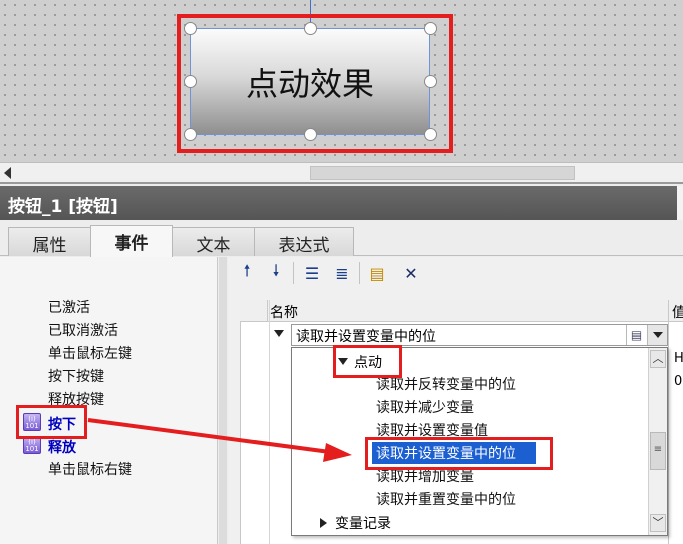 This screenshot has height=544, width=683. What do you see at coordinates (411, 273) in the screenshot?
I see `delete-icon: ✕` at bounding box center [411, 273].